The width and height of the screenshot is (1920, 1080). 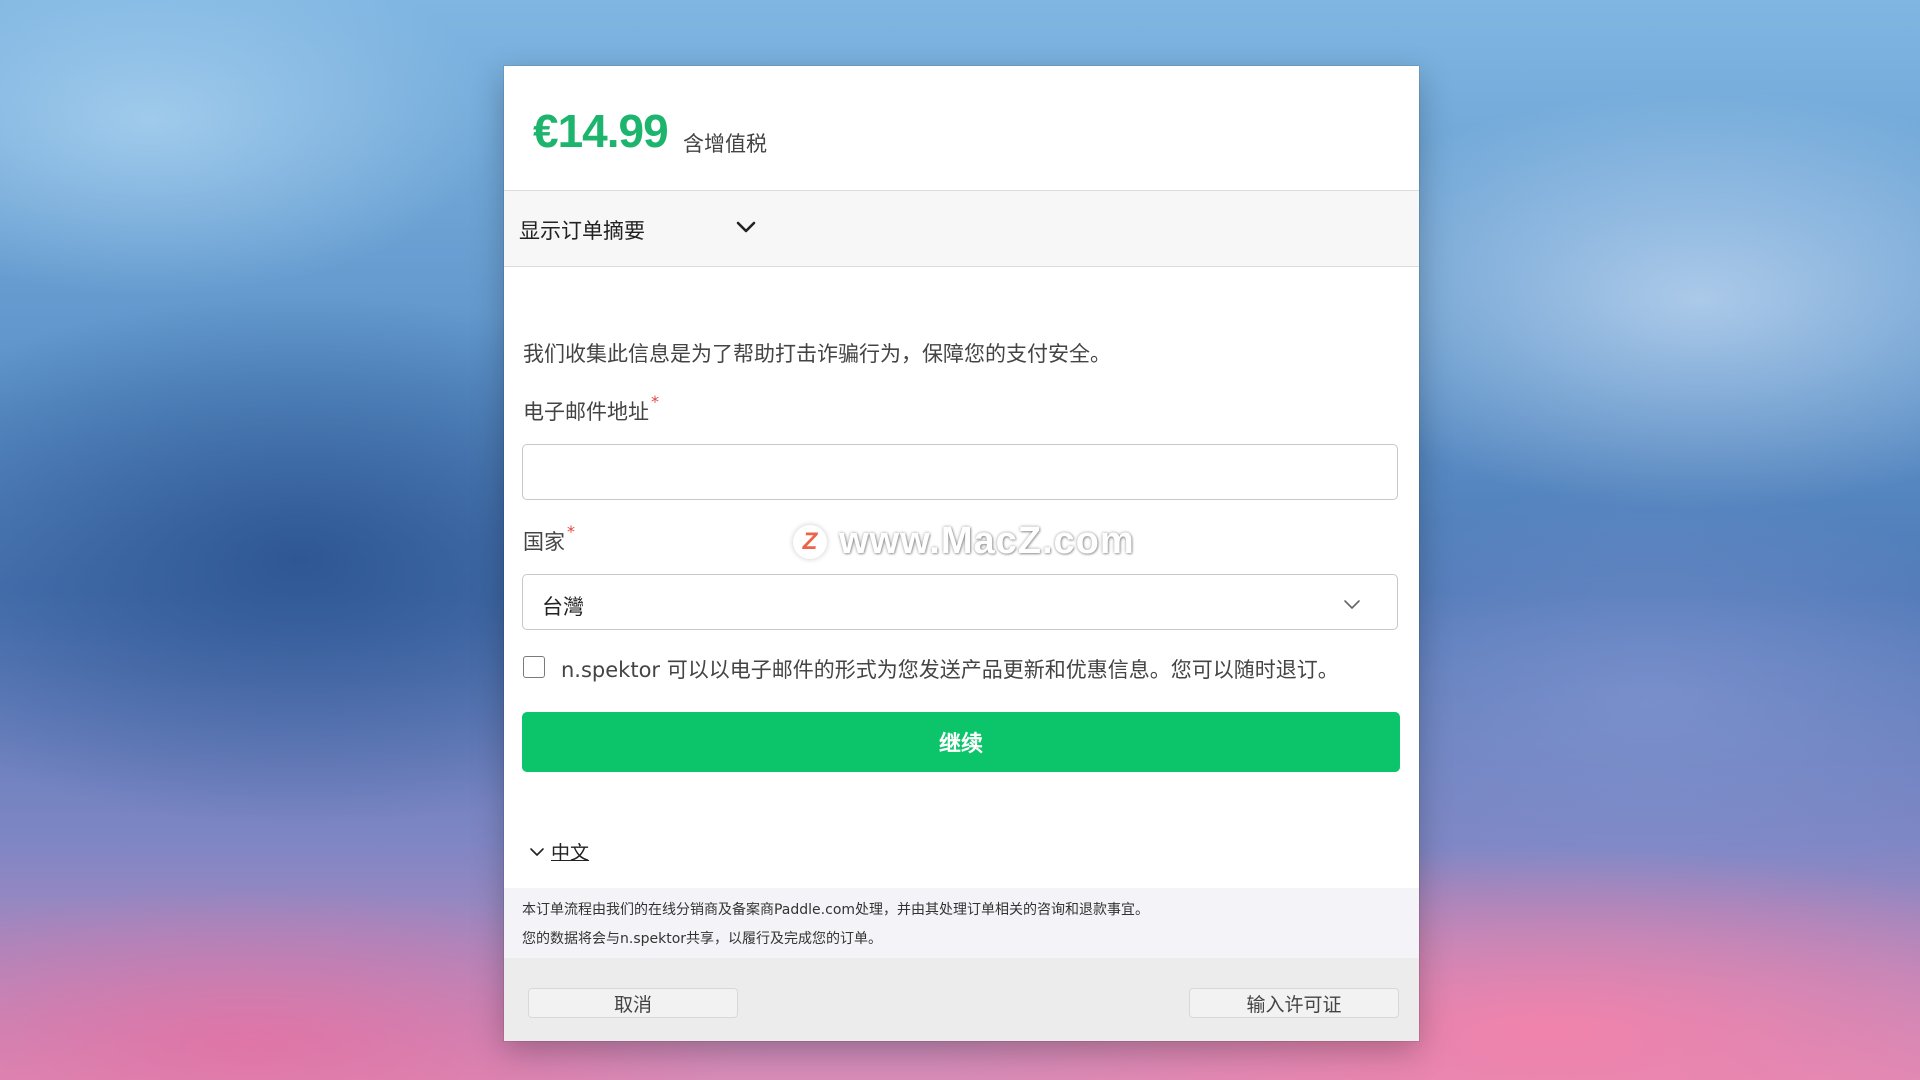 I want to click on price-header: €14.99 含增值税, so click(x=961, y=128).